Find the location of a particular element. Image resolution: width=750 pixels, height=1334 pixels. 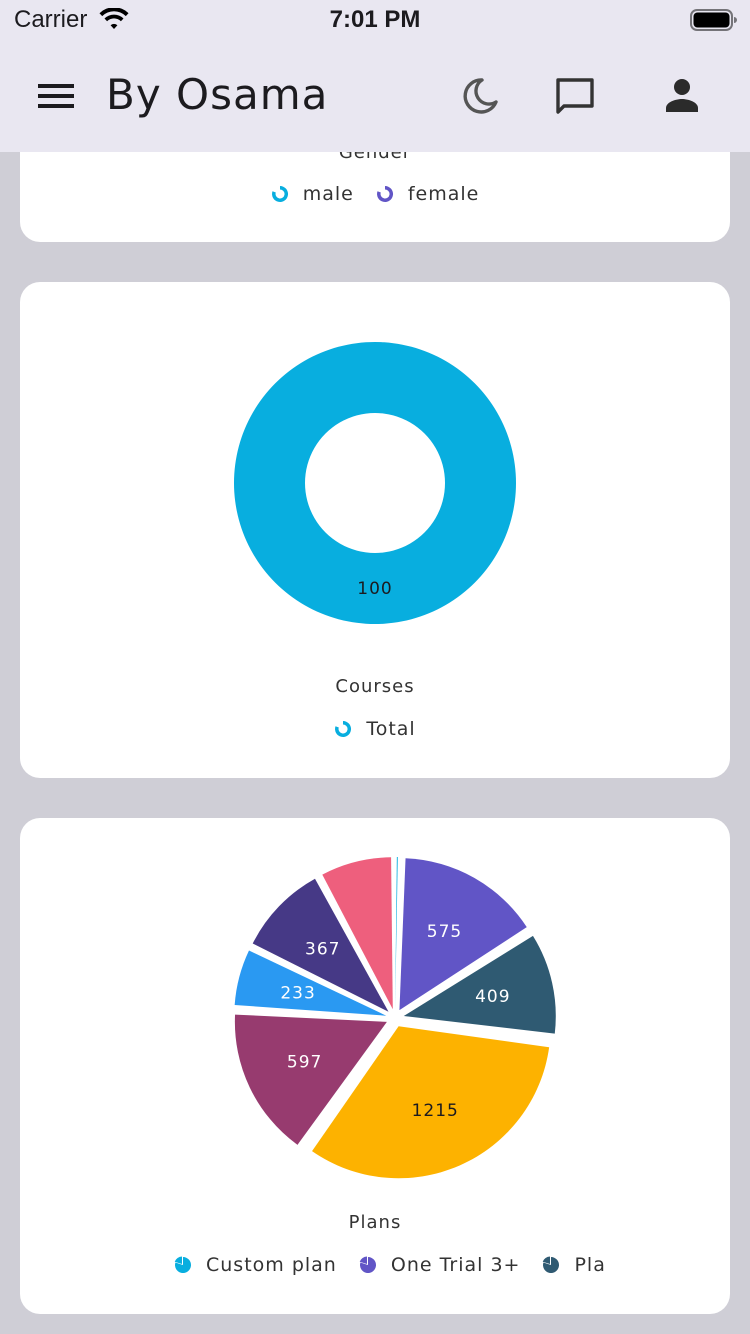

person-icon is located at coordinates (682, 95).